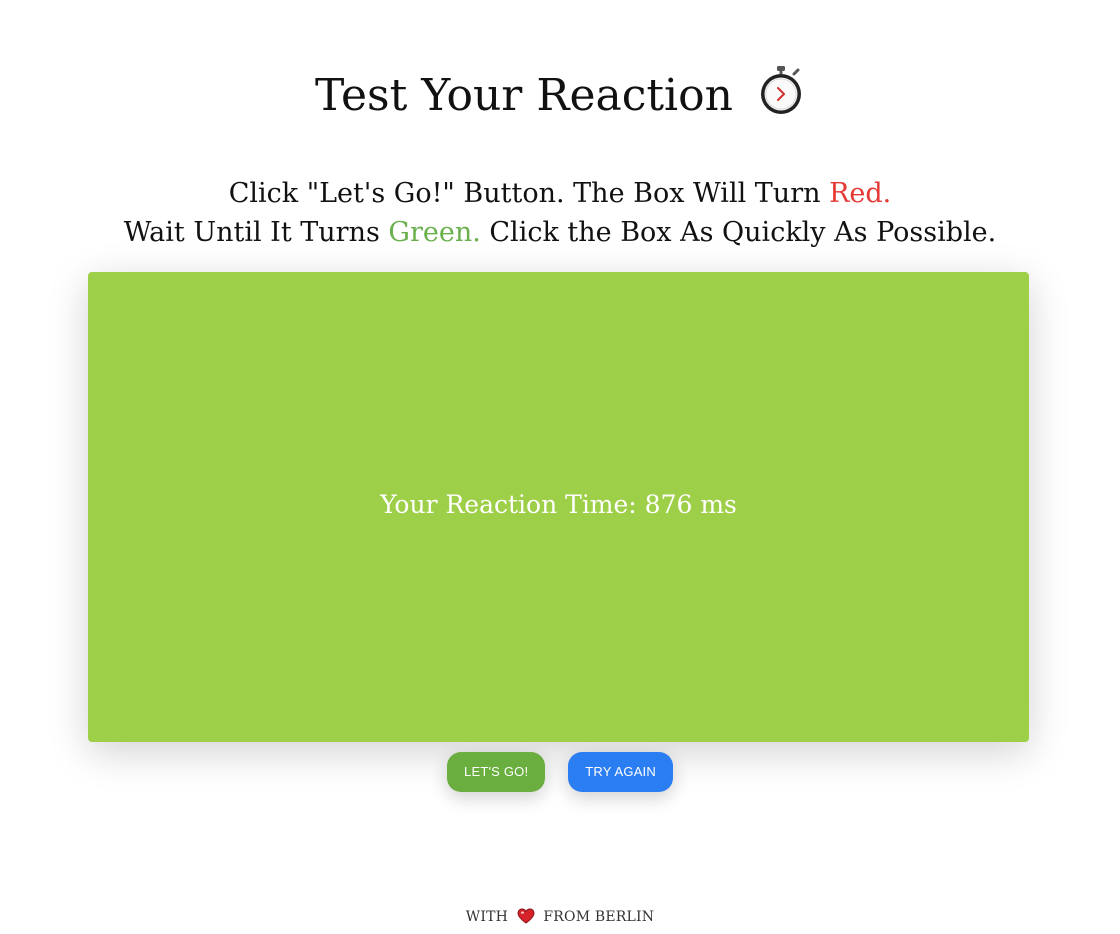  What do you see at coordinates (256, 232) in the screenshot?
I see `instructions-line-2-text: Wait Until It Turns` at bounding box center [256, 232].